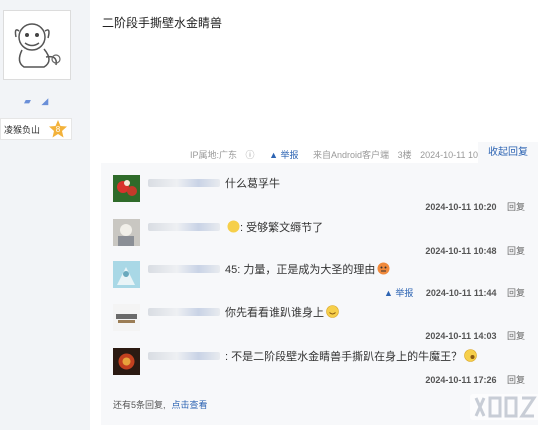  What do you see at coordinates (383, 268) in the screenshot?
I see `angry-emoji-icon` at bounding box center [383, 268].